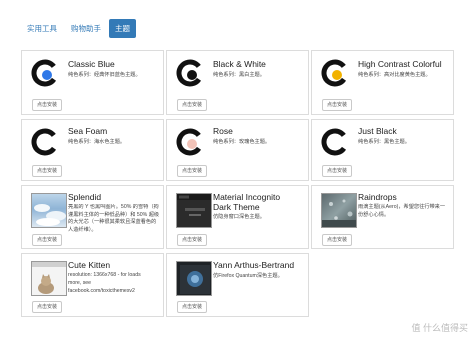 The image size is (474, 338). What do you see at coordinates (384, 142) in the screenshot?
I see `theme-description: 纯色系列：黑色主题。` at bounding box center [384, 142].